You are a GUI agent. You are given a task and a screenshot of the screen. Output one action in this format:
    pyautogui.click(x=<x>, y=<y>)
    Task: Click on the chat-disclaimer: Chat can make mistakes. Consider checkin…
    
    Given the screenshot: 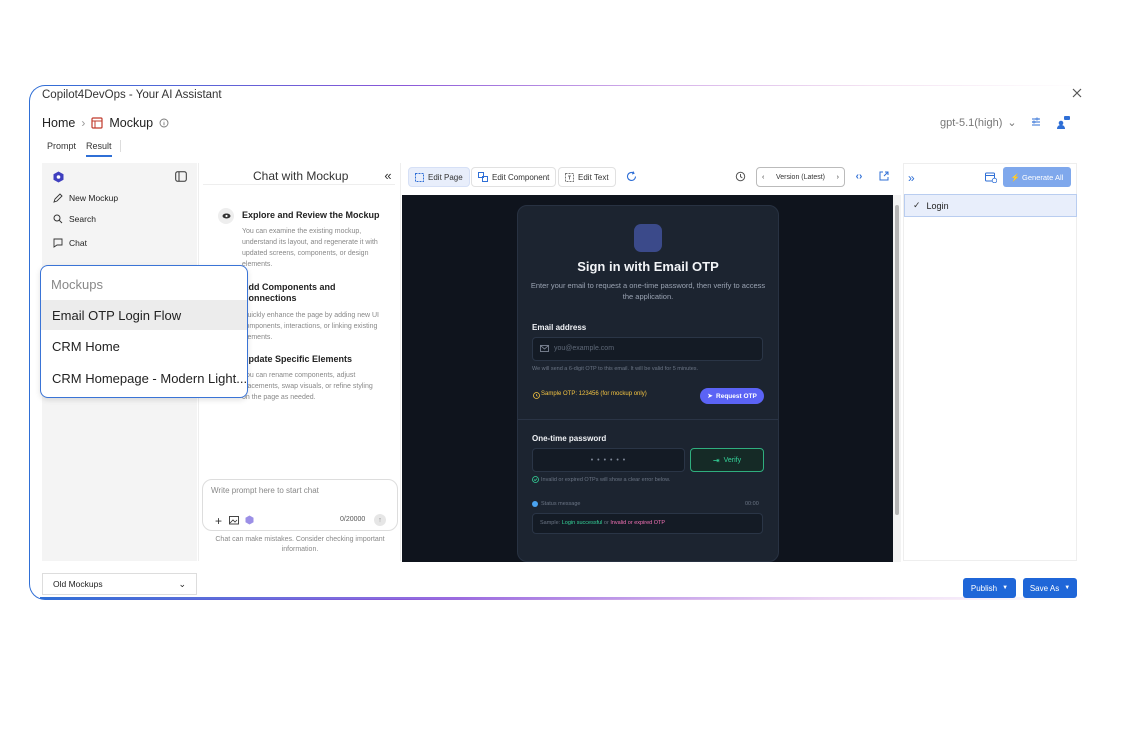 What is the action you would take?
    pyautogui.click(x=300, y=544)
    